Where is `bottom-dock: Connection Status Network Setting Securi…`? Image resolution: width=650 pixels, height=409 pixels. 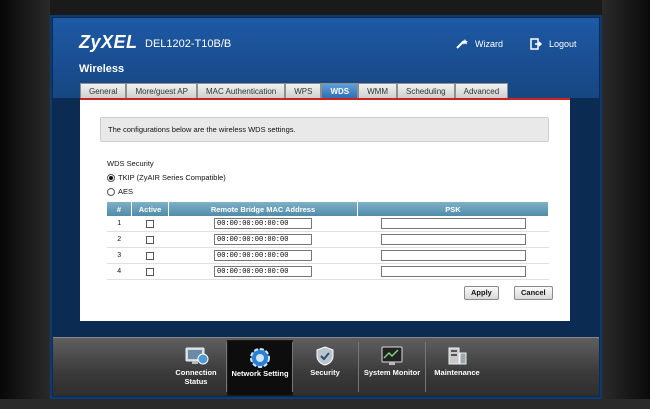
bottom-dock: Connection Status Network Setting Securi… is located at coordinates (326, 366).